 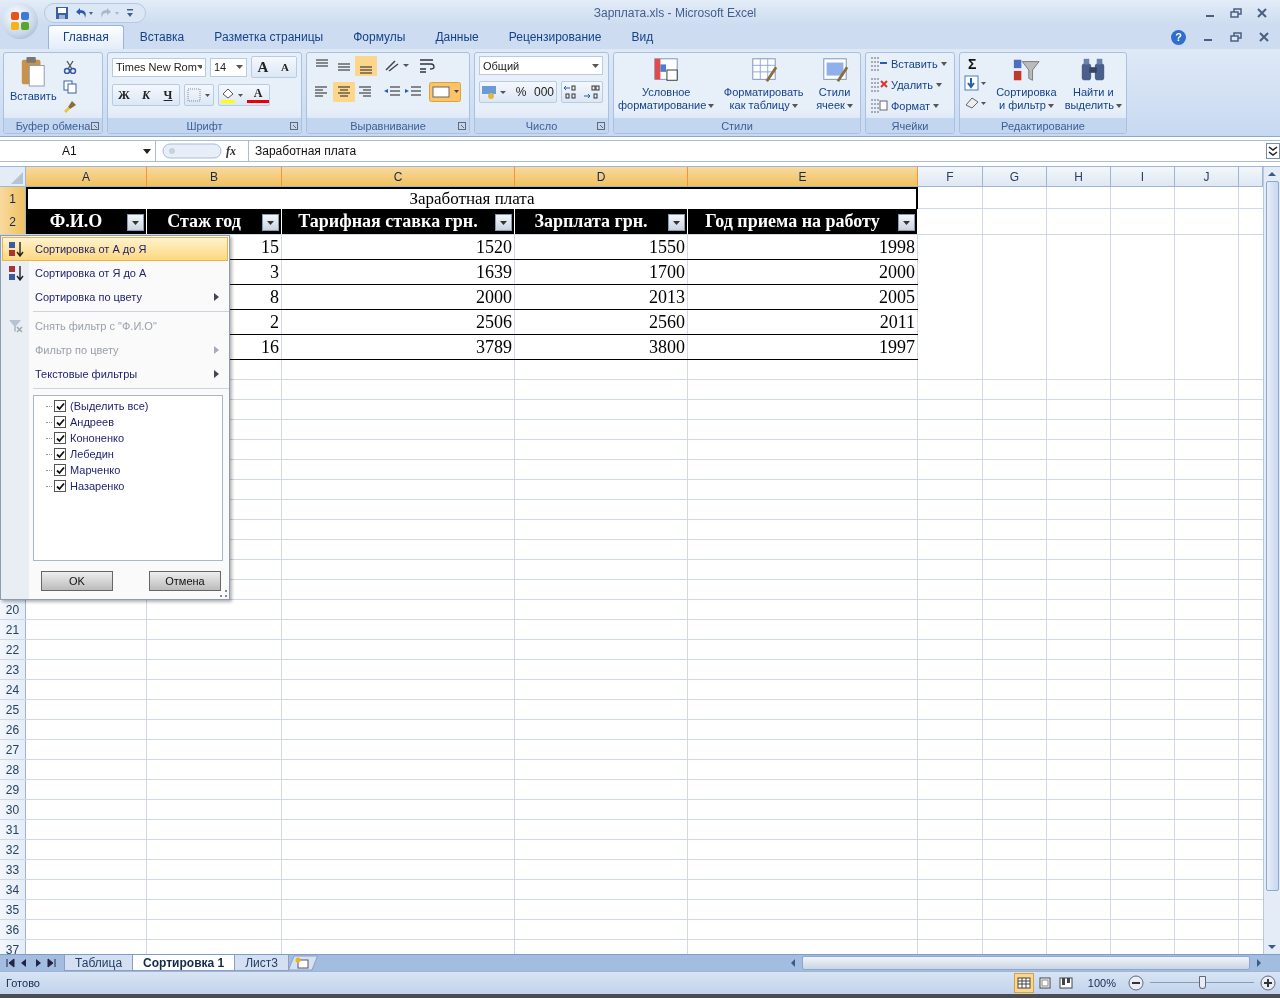 I want to click on zoom-slider-thumb, so click(x=1202, y=982).